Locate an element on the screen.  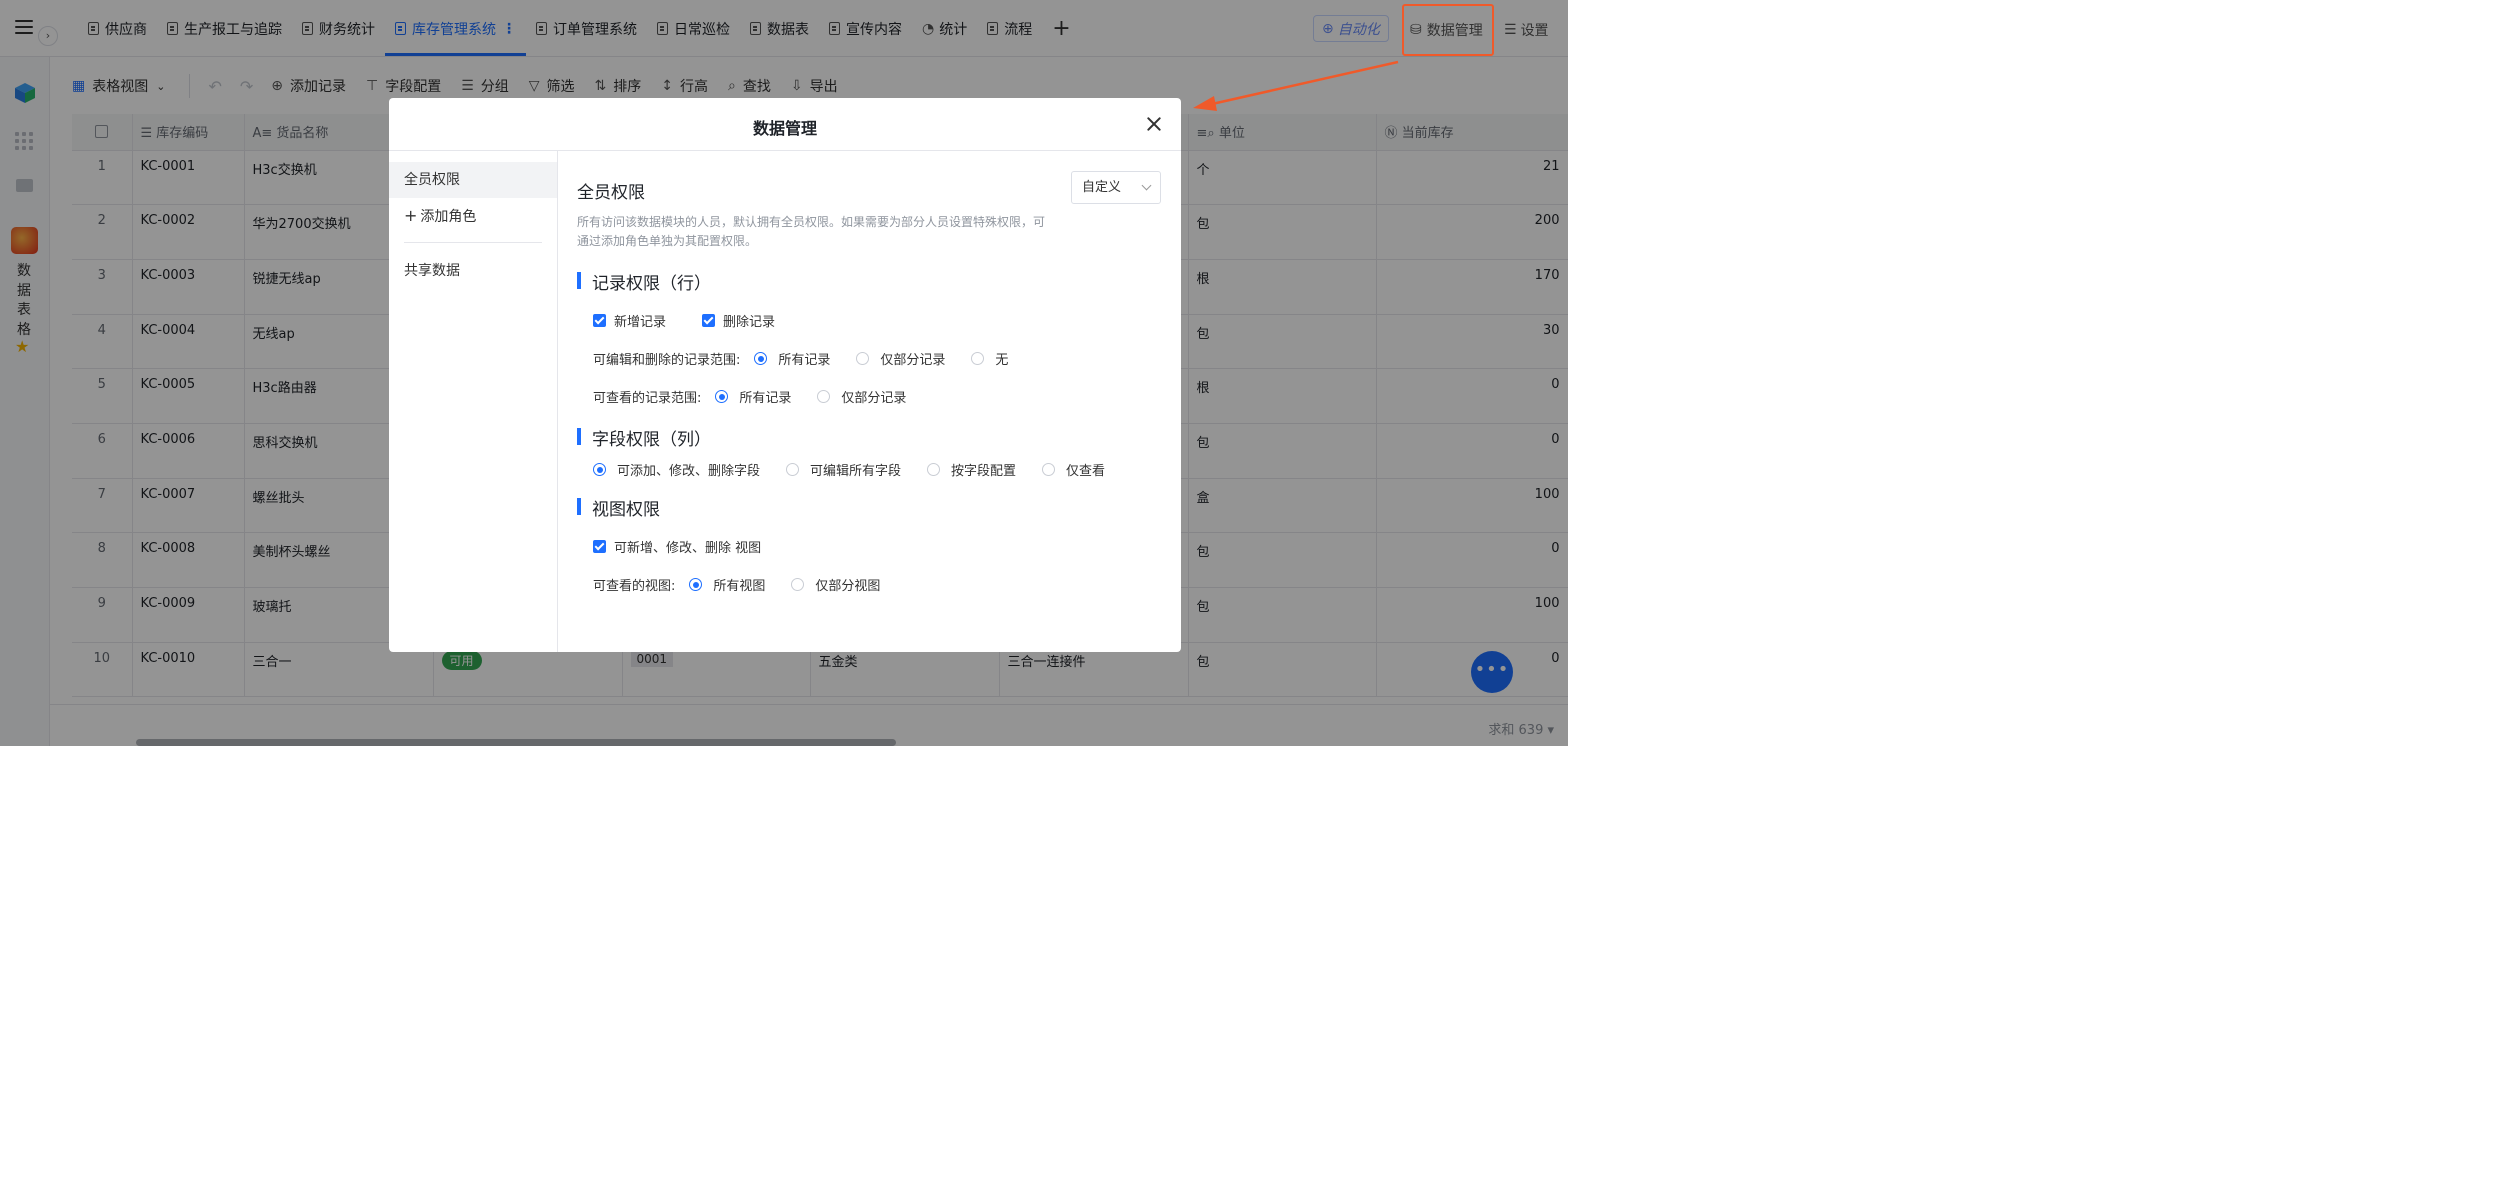
record-checkbox-row: 新增记录 删除记录 is located at coordinates (697, 320).